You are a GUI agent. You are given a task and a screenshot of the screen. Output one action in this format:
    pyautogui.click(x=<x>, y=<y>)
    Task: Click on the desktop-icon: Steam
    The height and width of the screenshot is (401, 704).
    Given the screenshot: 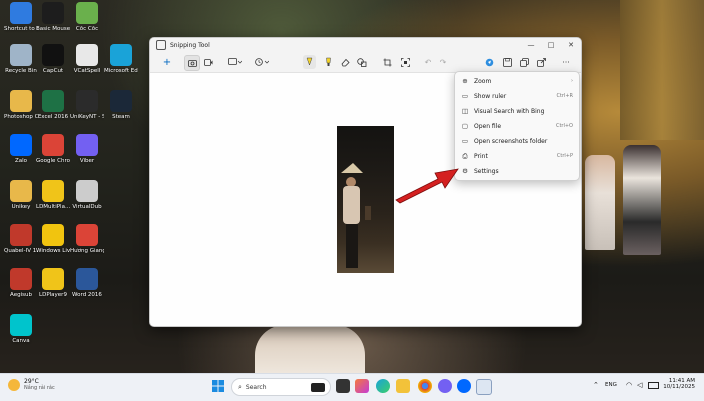 What is the action you would take?
    pyautogui.click(x=121, y=105)
    